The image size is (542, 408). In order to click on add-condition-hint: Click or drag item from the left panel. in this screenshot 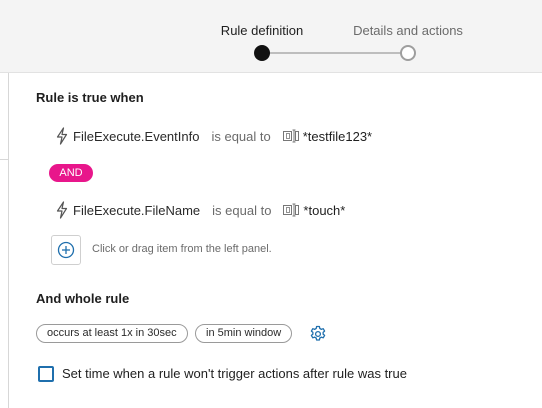, I will do `click(182, 249)`.